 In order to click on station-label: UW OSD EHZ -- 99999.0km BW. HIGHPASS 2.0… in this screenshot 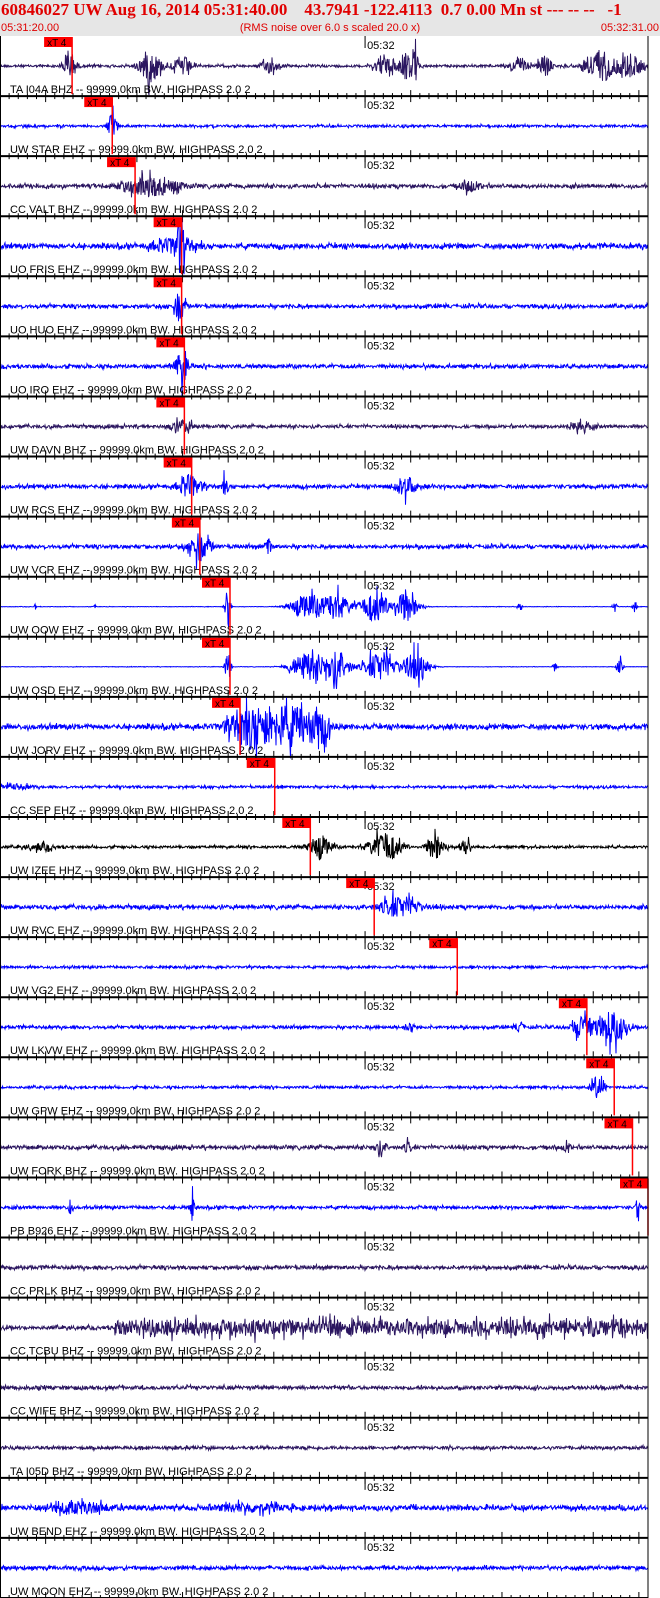, I will do `click(134, 691)`.